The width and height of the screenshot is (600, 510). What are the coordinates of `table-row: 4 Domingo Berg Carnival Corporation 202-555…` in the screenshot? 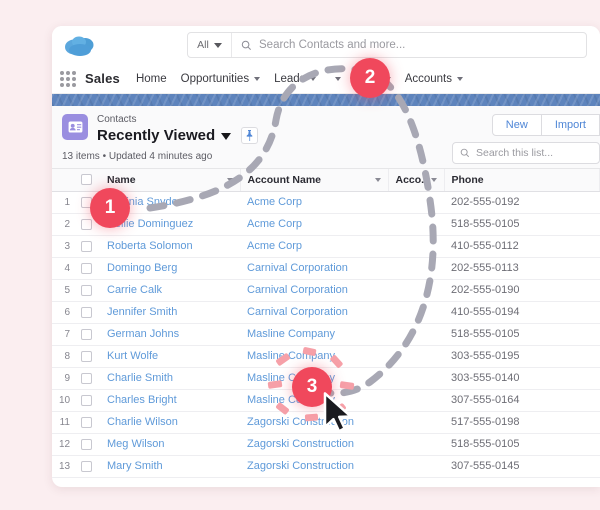 It's located at (326, 268).